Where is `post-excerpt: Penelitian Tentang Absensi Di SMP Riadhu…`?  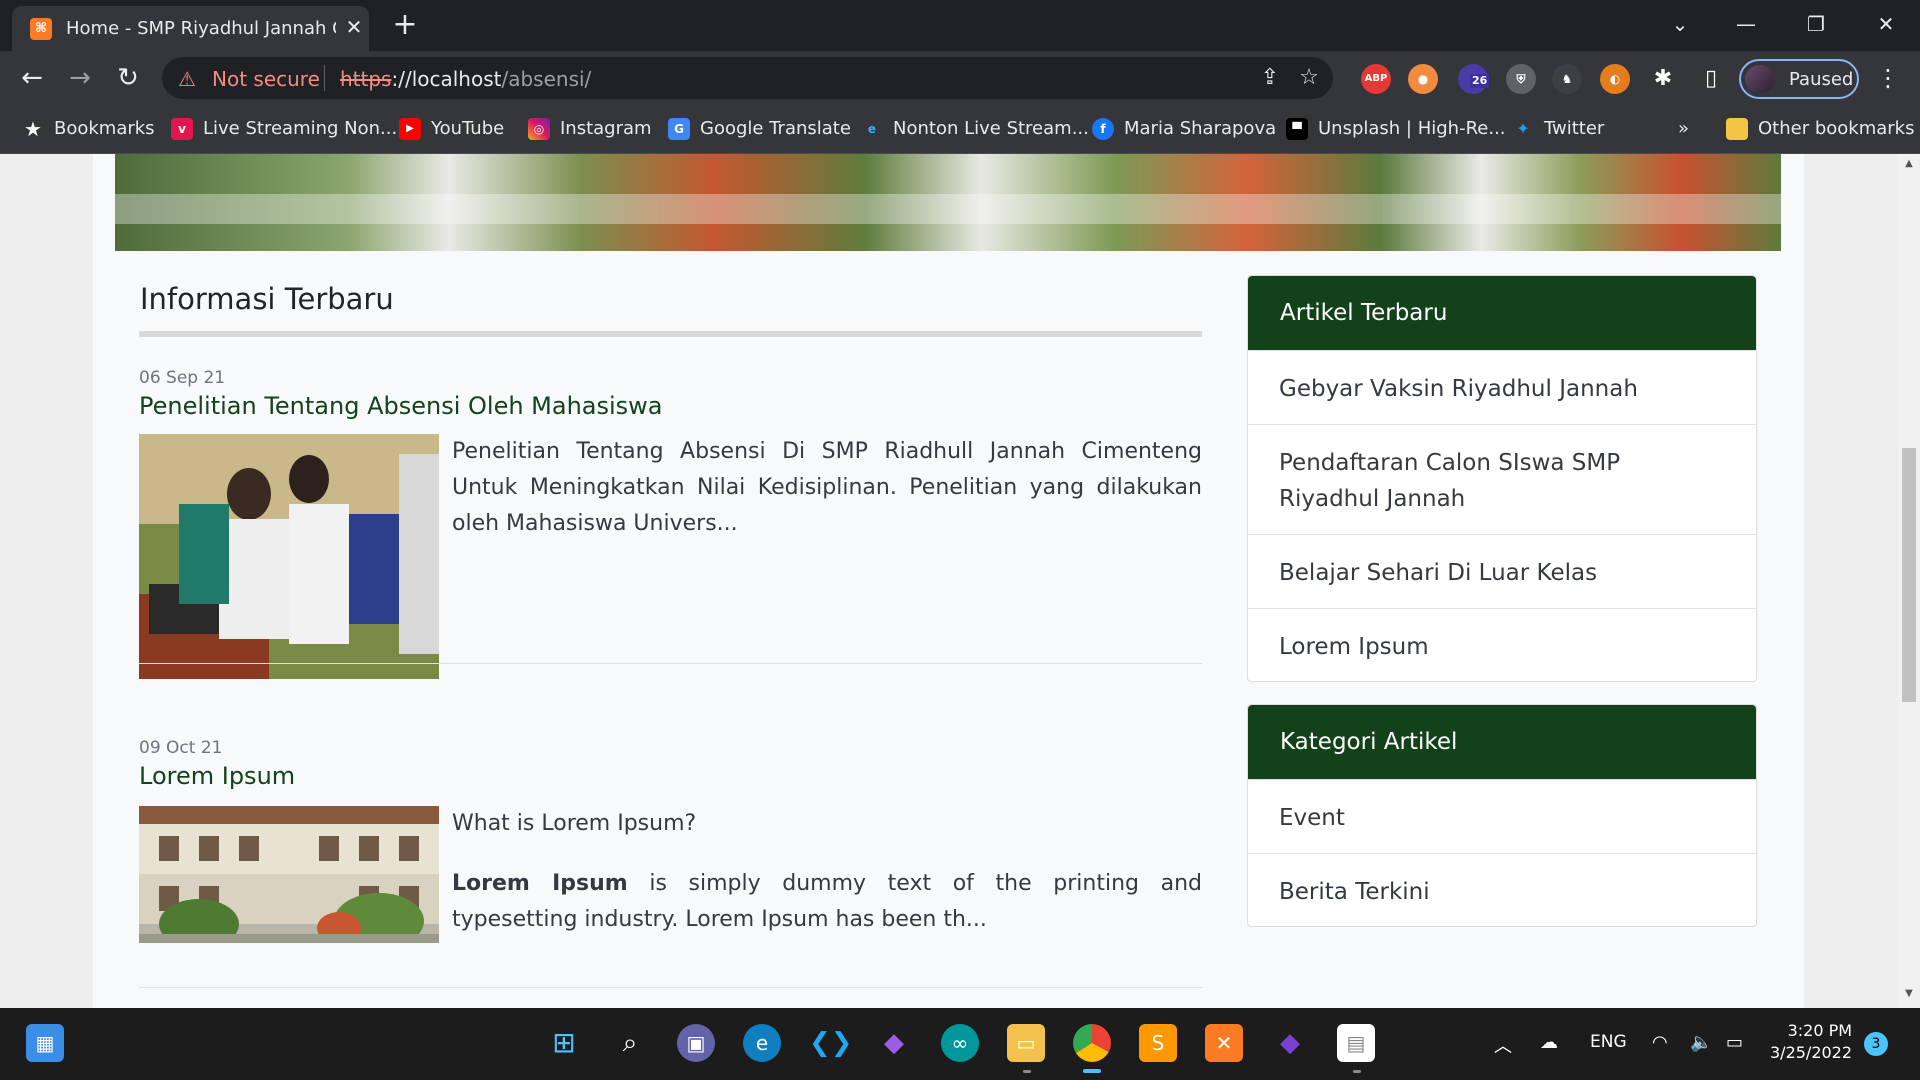
post-excerpt: Penelitian Tentang Absensi Di SMP Riadhu… is located at coordinates (827, 487).